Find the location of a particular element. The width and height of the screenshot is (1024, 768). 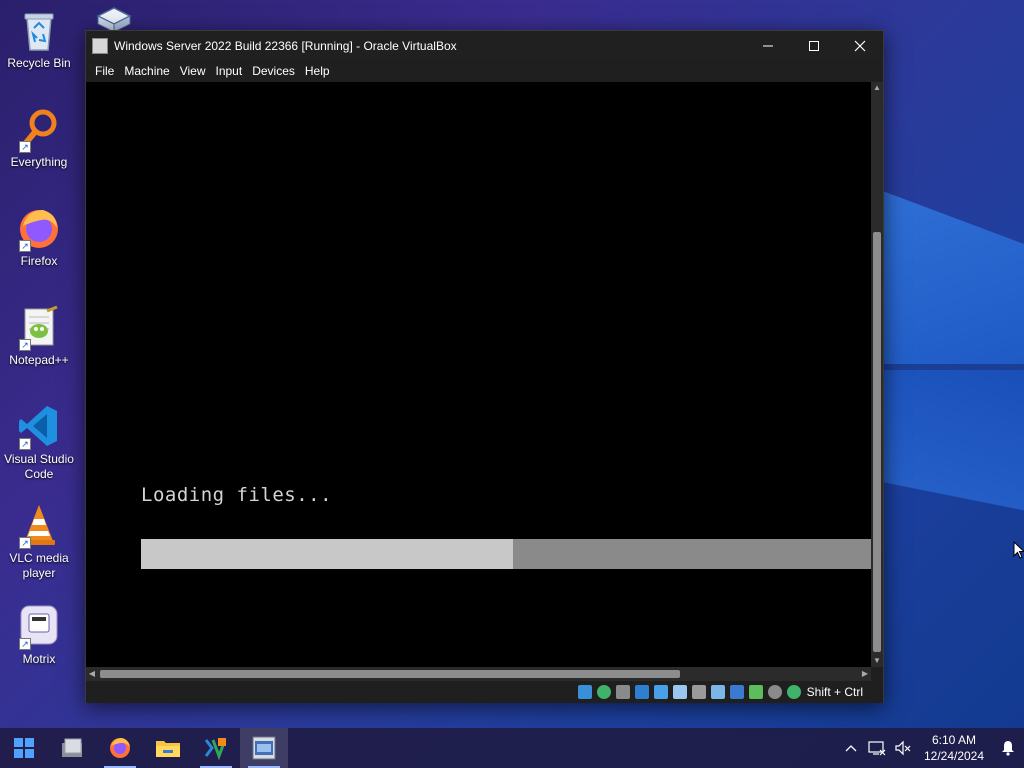

minimize-icon is located at coordinates (768, 45).